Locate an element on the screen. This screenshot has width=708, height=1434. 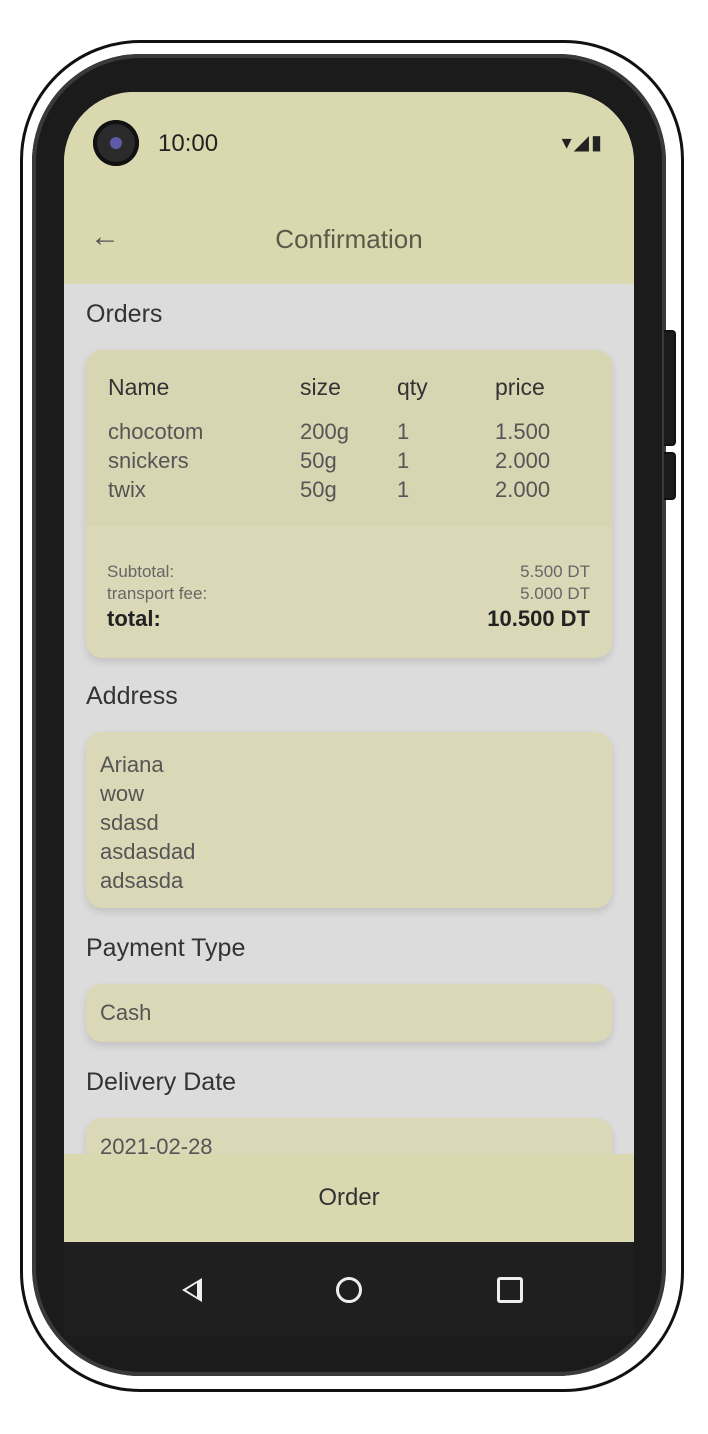
delivery-date-field: 2021-02-28 is located at coordinates (349, 1136).